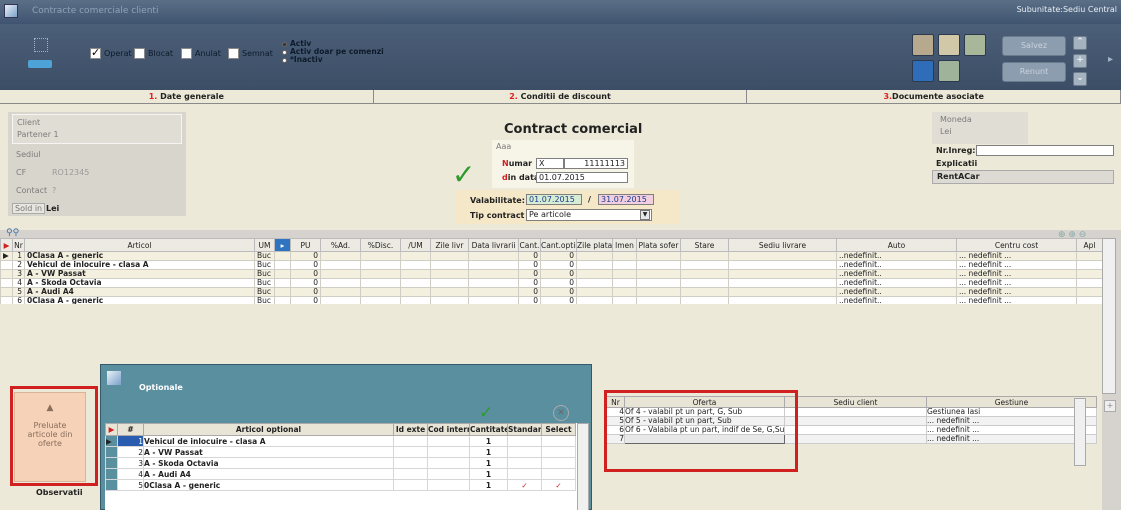 Image resolution: width=1121 pixels, height=510 pixels. I want to click on col-stare: Stare, so click(704, 245).